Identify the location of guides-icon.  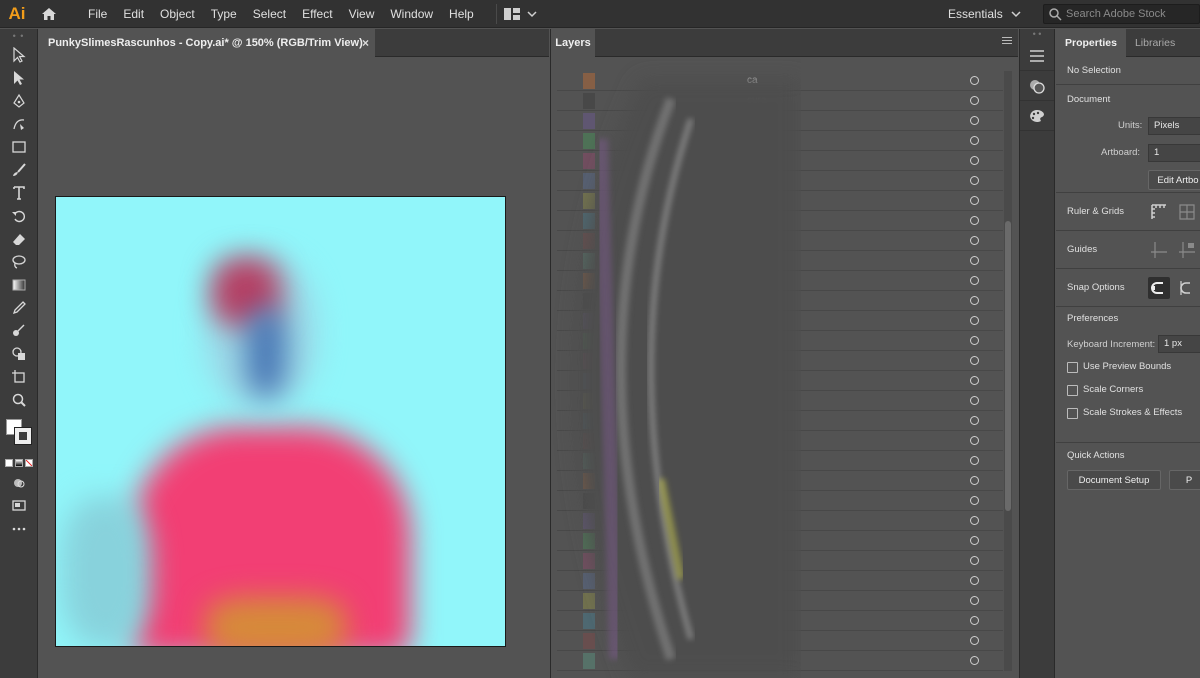
(1159, 250).